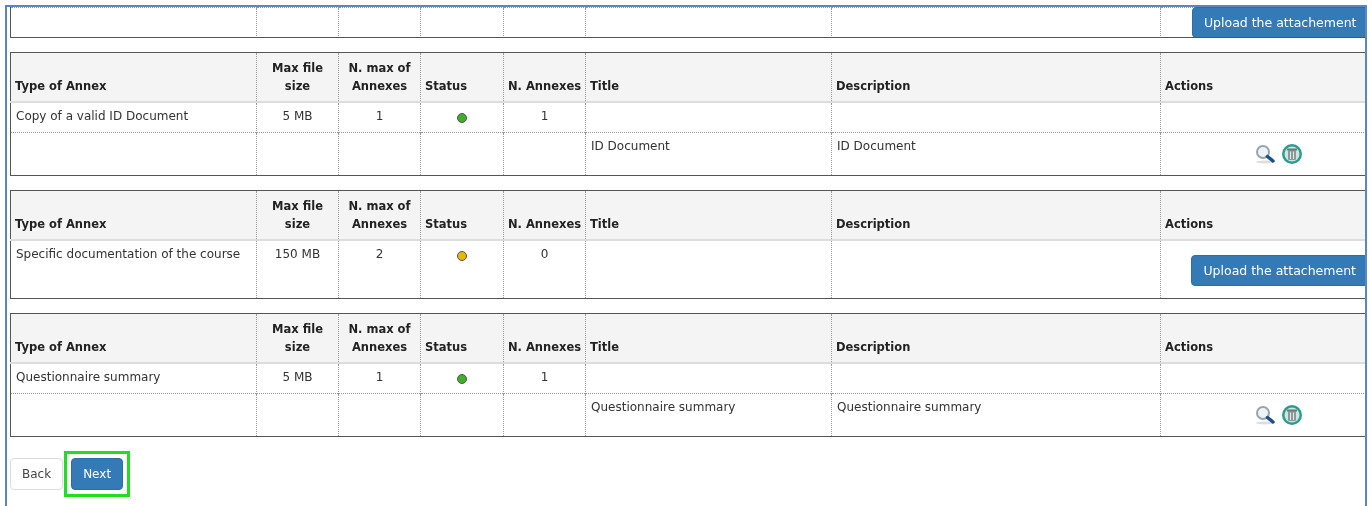 Image resolution: width=1372 pixels, height=506 pixels. Describe the element at coordinates (128, 254) in the screenshot. I see `table-cell: Specific documentation of the course` at that location.